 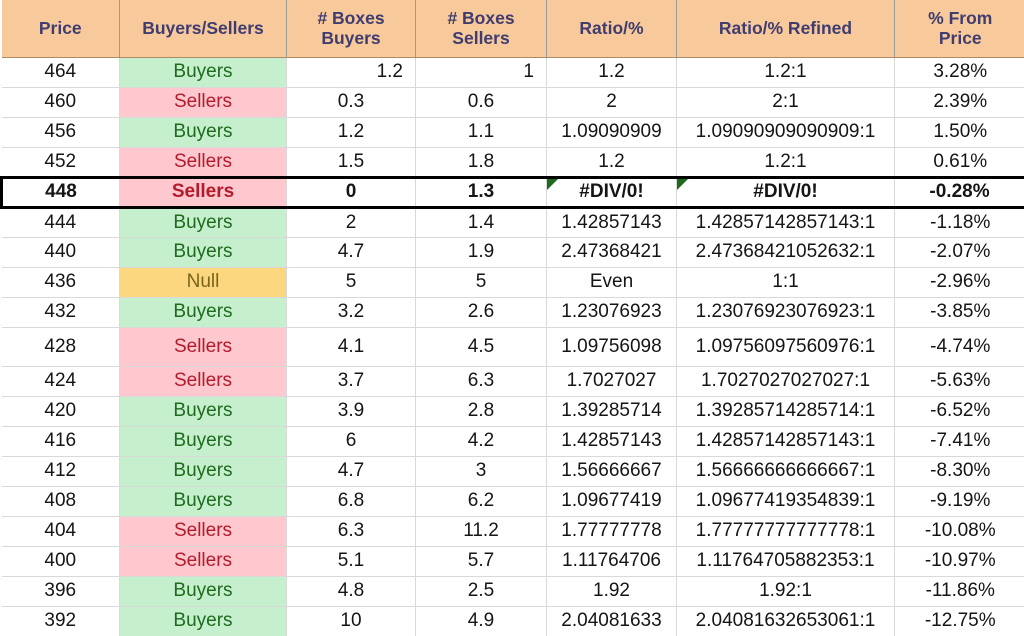 What do you see at coordinates (61, 312) in the screenshot?
I see `cell-price: 432` at bounding box center [61, 312].